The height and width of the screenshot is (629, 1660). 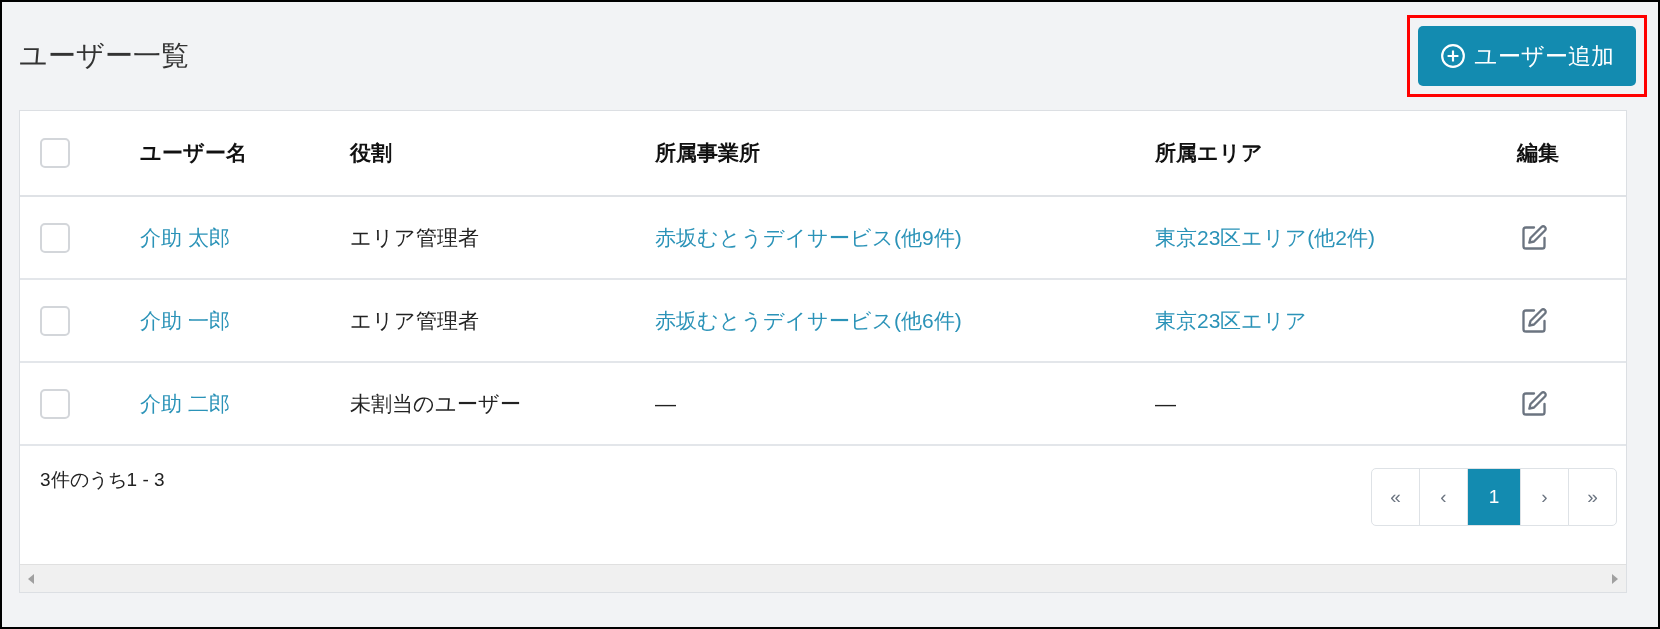 What do you see at coordinates (1165, 403) in the screenshot?
I see `area-text: —` at bounding box center [1165, 403].